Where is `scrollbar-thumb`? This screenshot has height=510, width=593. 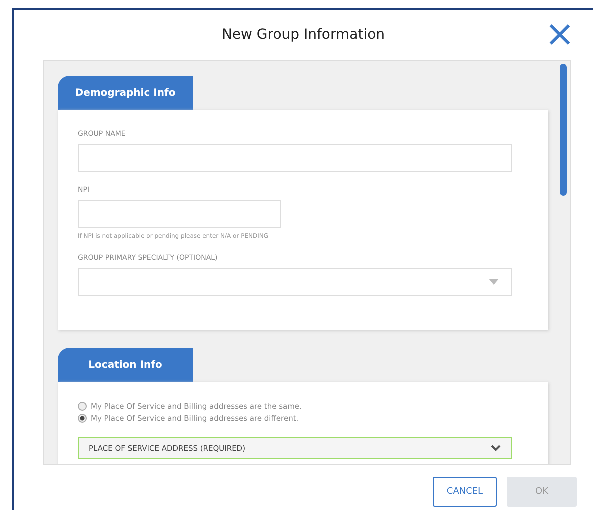 scrollbar-thumb is located at coordinates (563, 130).